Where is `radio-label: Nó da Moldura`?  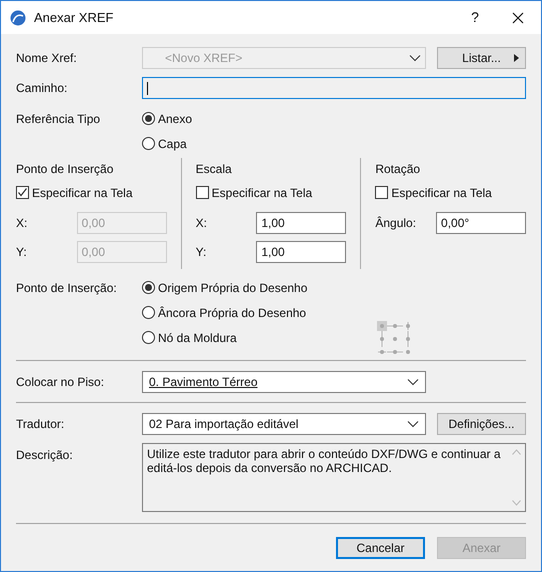
radio-label: Nó da Moldura is located at coordinates (197, 338).